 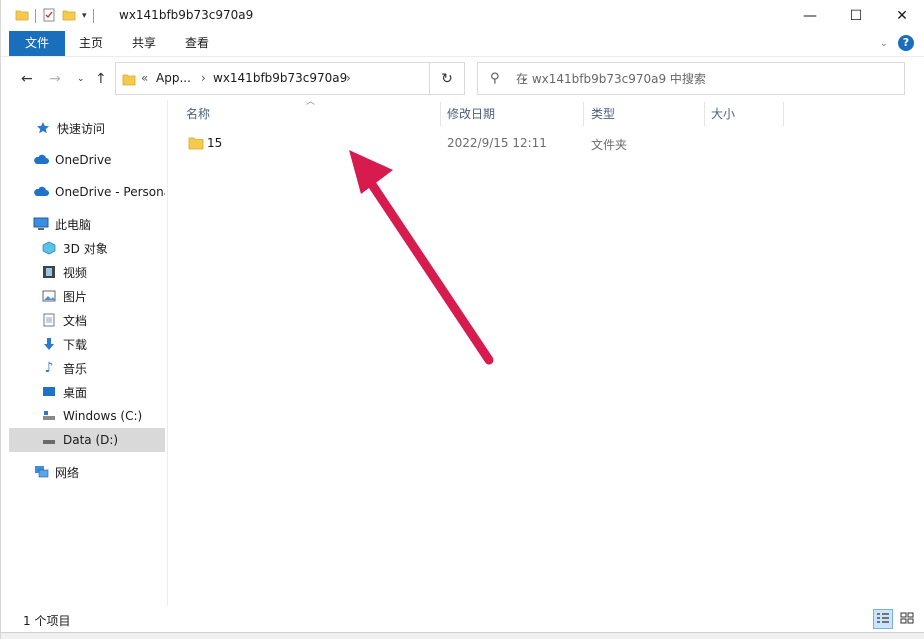 What do you see at coordinates (43, 128) in the screenshot?
I see `star-icon` at bounding box center [43, 128].